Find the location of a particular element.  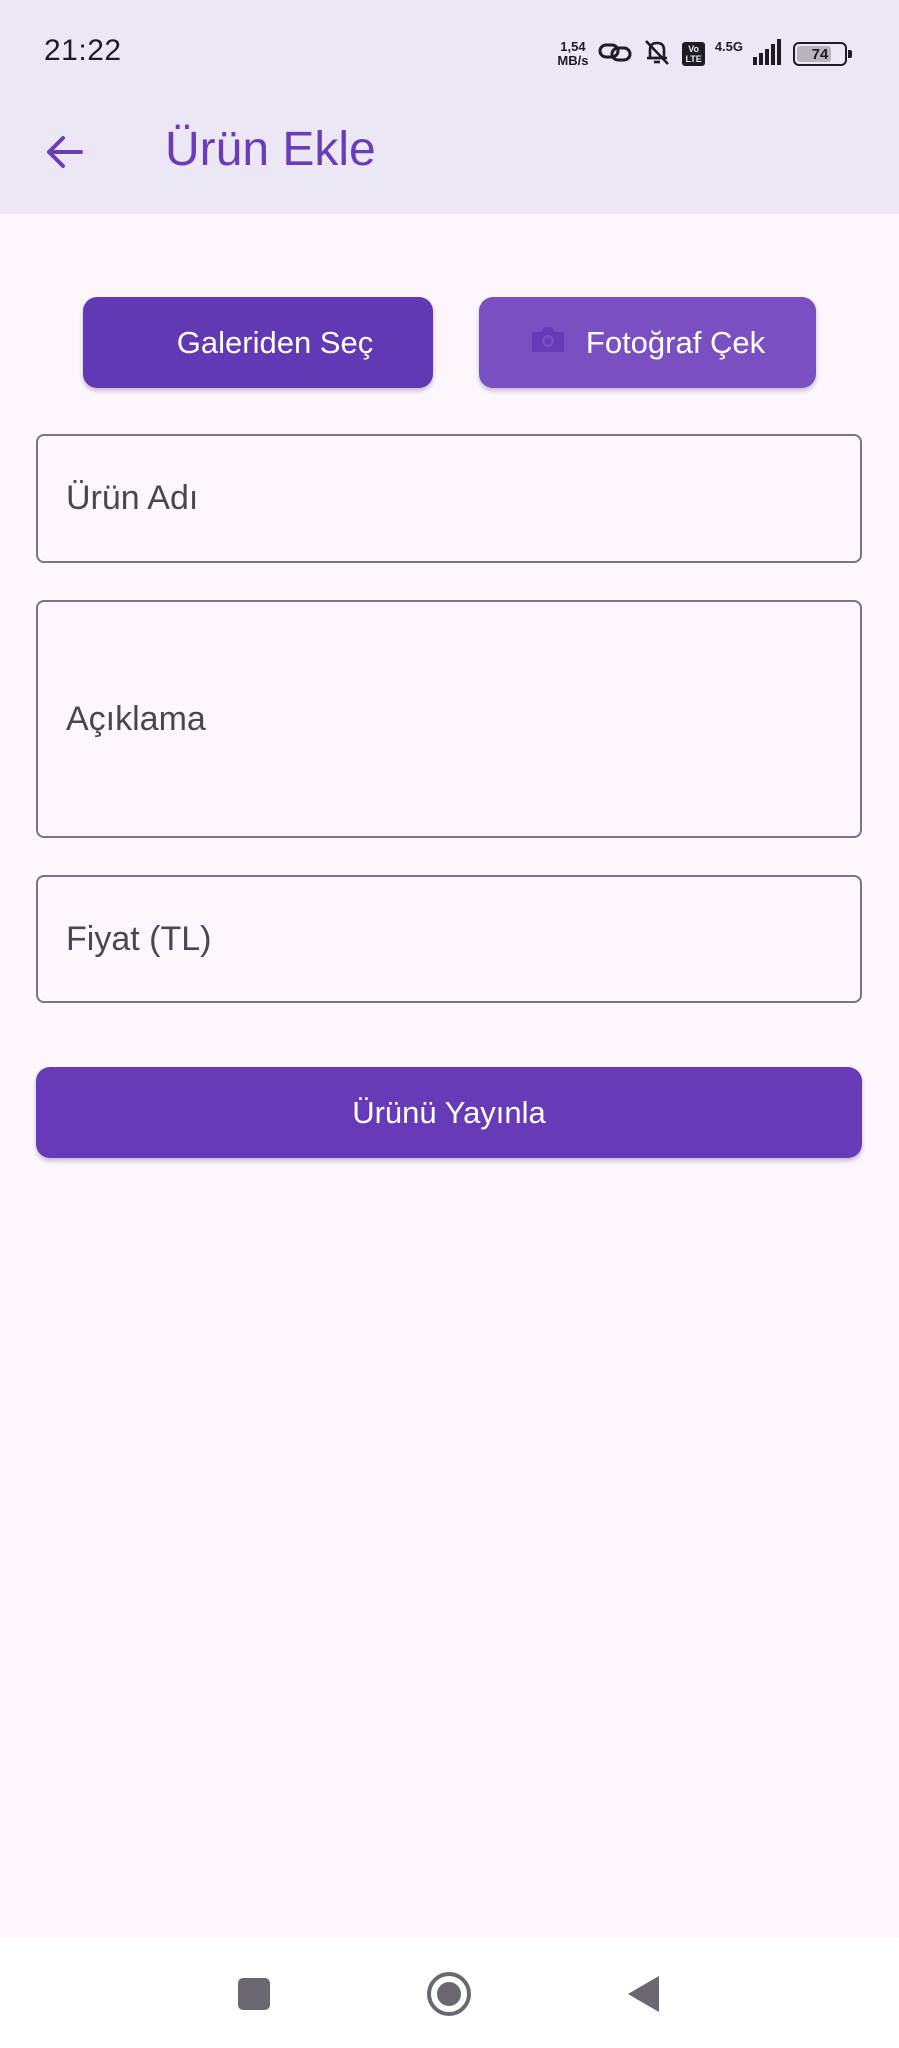

take-photo-button-label: Fotoğraf Çek is located at coordinates (675, 342).